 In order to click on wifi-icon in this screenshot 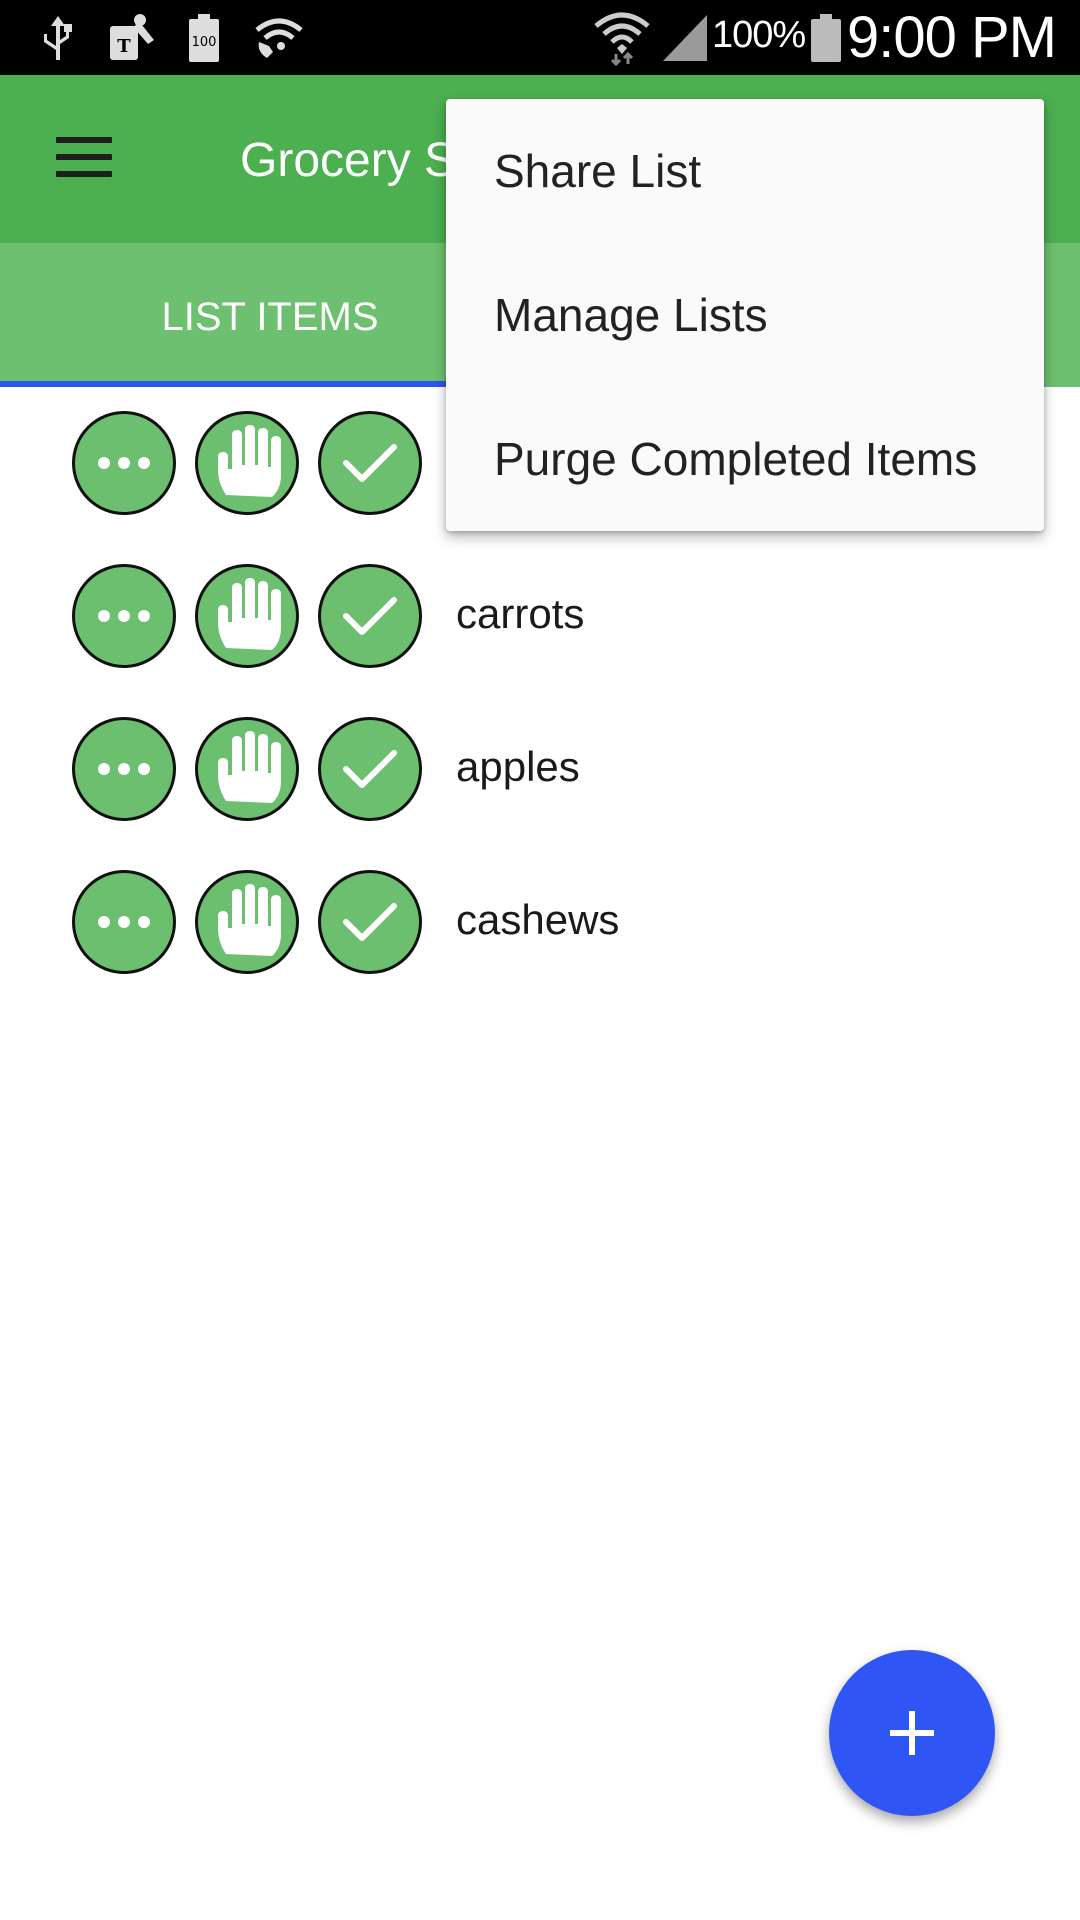, I will do `click(622, 38)`.